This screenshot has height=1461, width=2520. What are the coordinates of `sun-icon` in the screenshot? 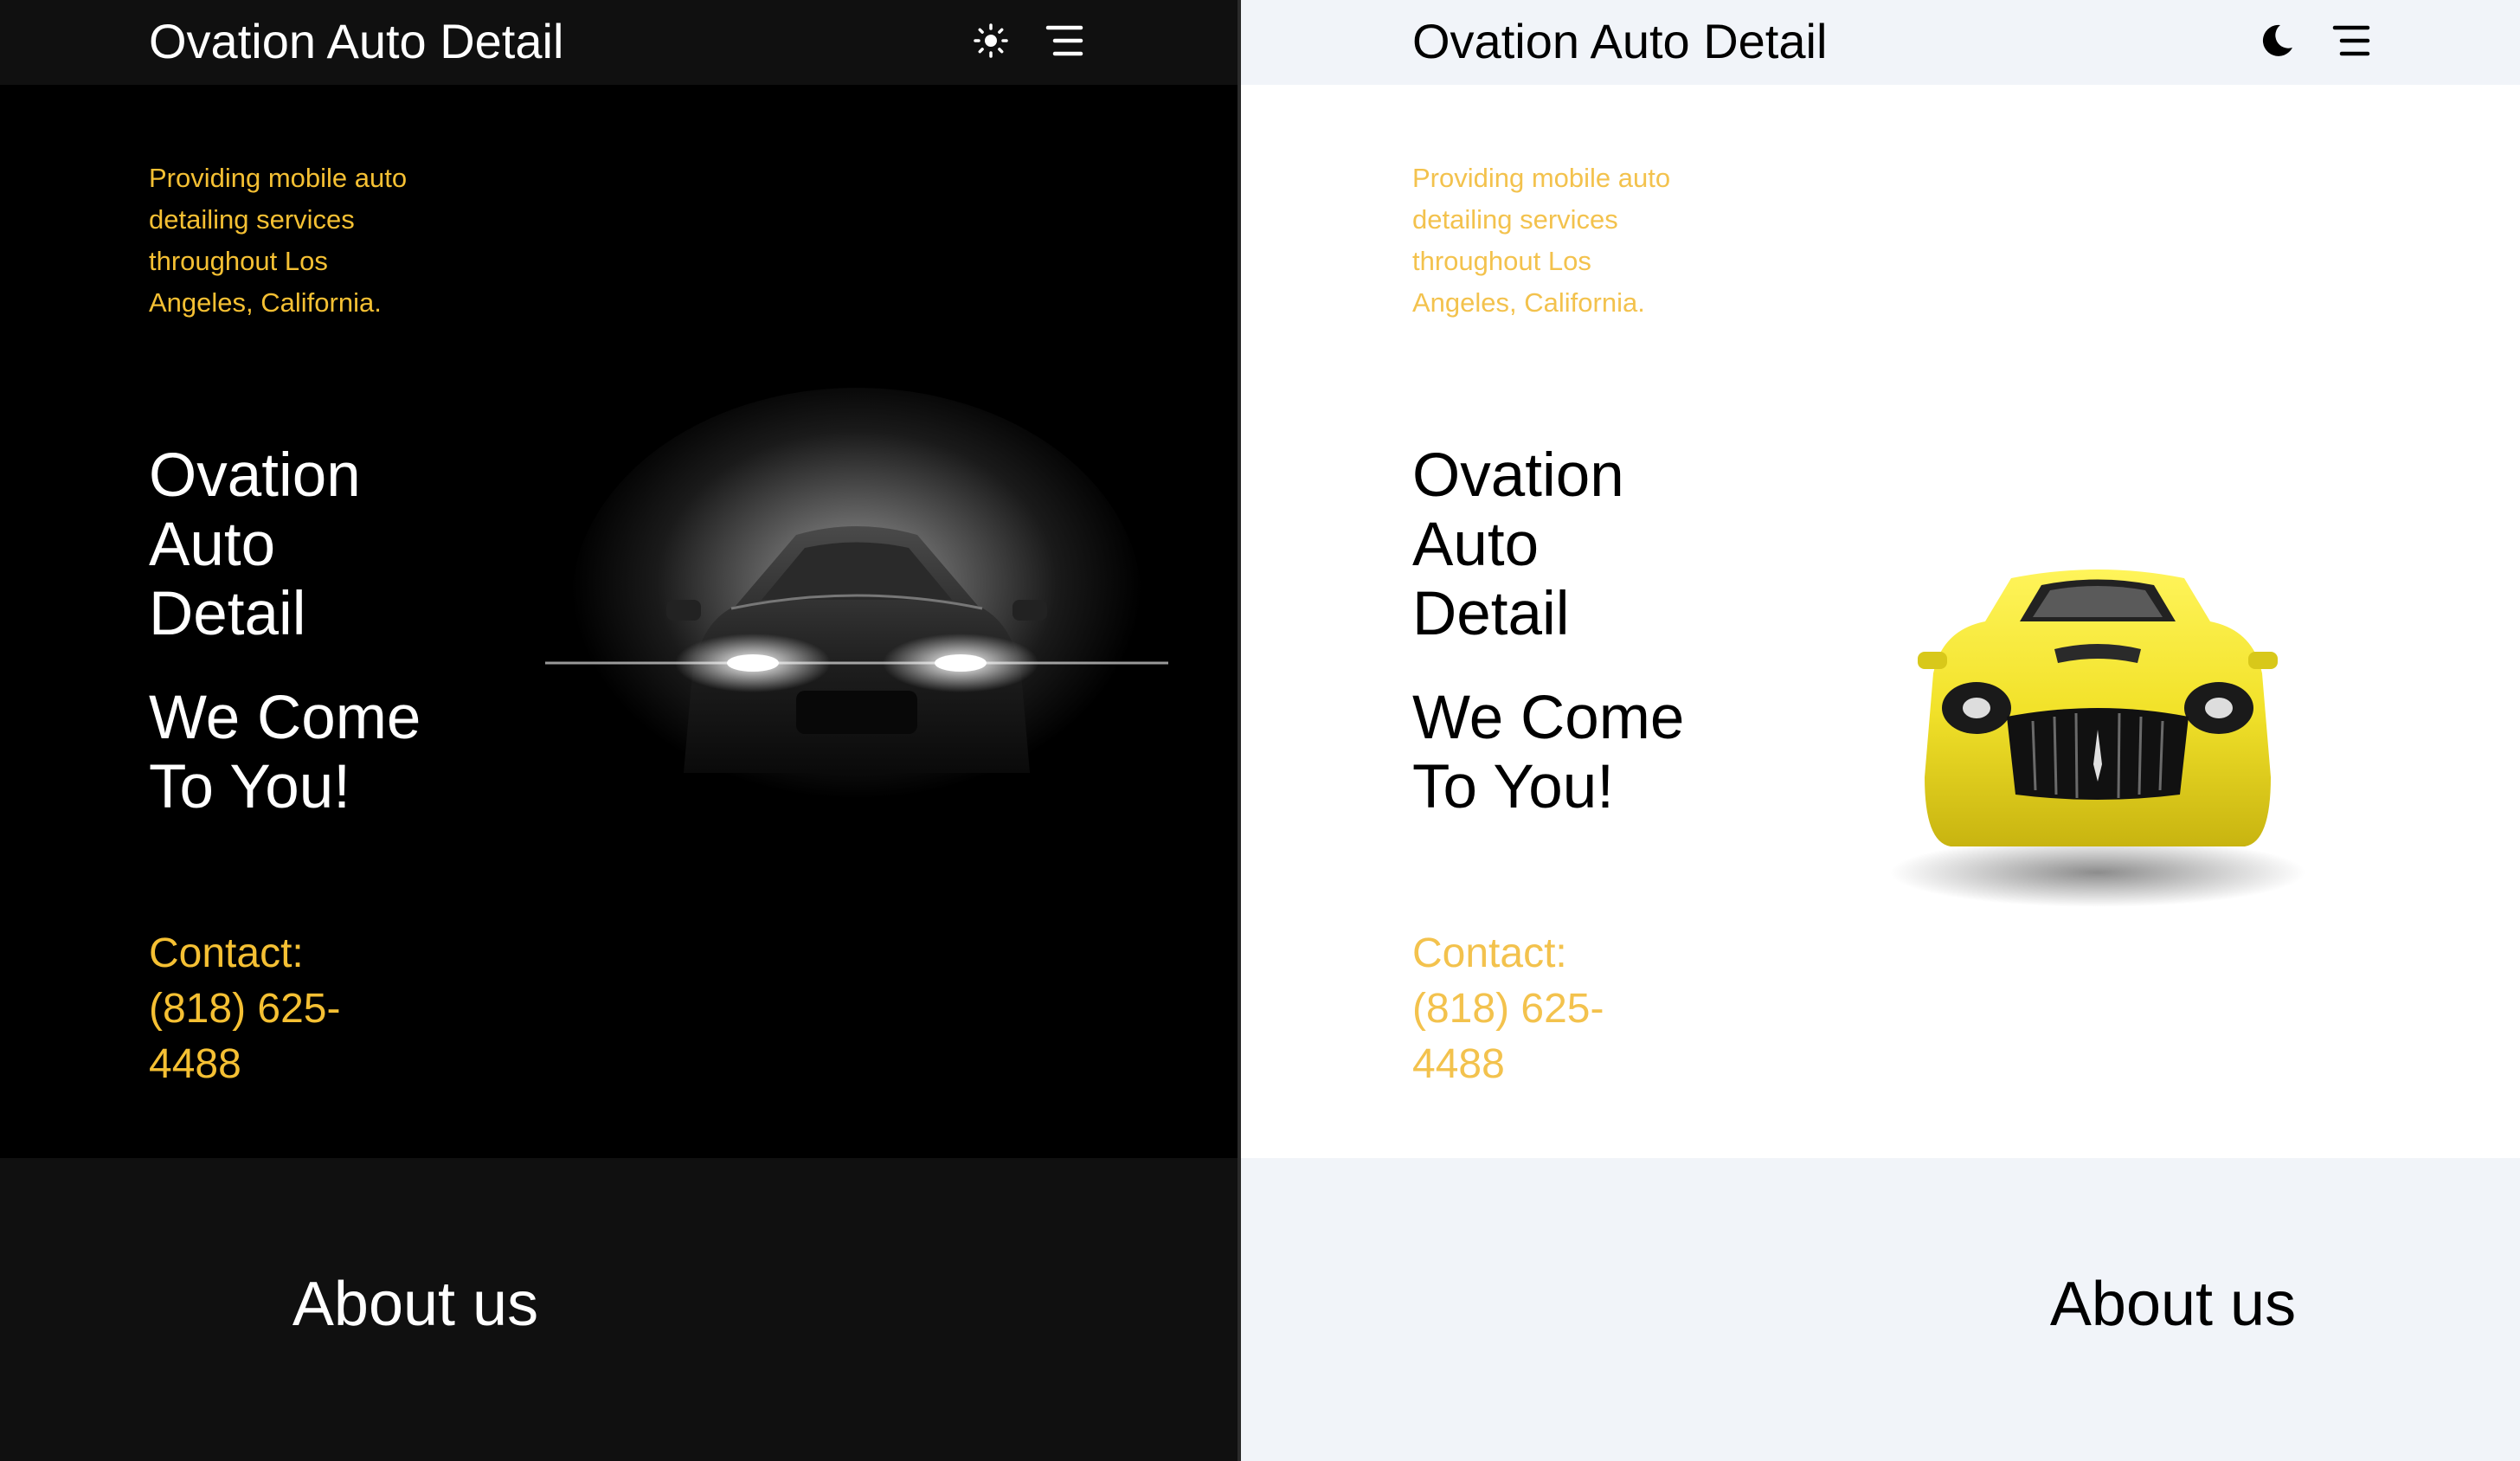 It's located at (991, 41).